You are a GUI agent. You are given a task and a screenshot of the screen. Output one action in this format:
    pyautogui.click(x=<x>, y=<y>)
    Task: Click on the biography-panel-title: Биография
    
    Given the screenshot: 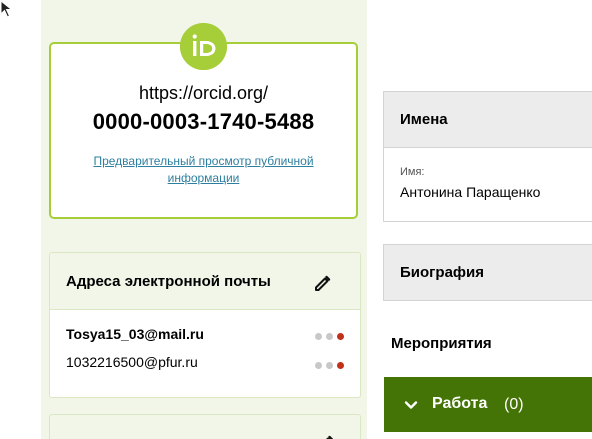 What is the action you would take?
    pyautogui.click(x=442, y=272)
    